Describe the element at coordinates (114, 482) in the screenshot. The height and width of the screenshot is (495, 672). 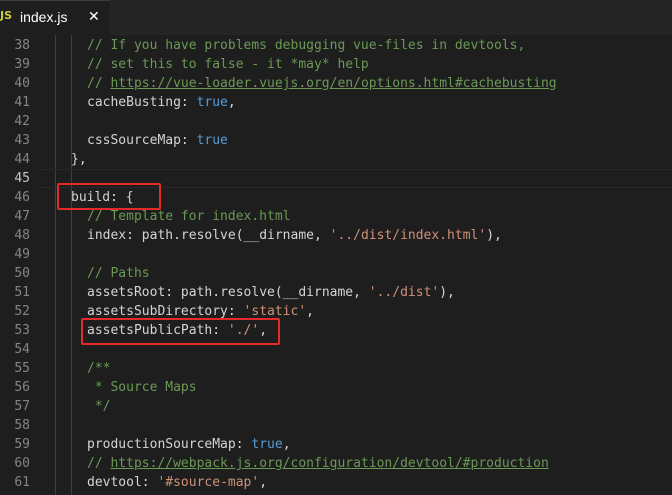
I see `code-token: devtool` at that location.